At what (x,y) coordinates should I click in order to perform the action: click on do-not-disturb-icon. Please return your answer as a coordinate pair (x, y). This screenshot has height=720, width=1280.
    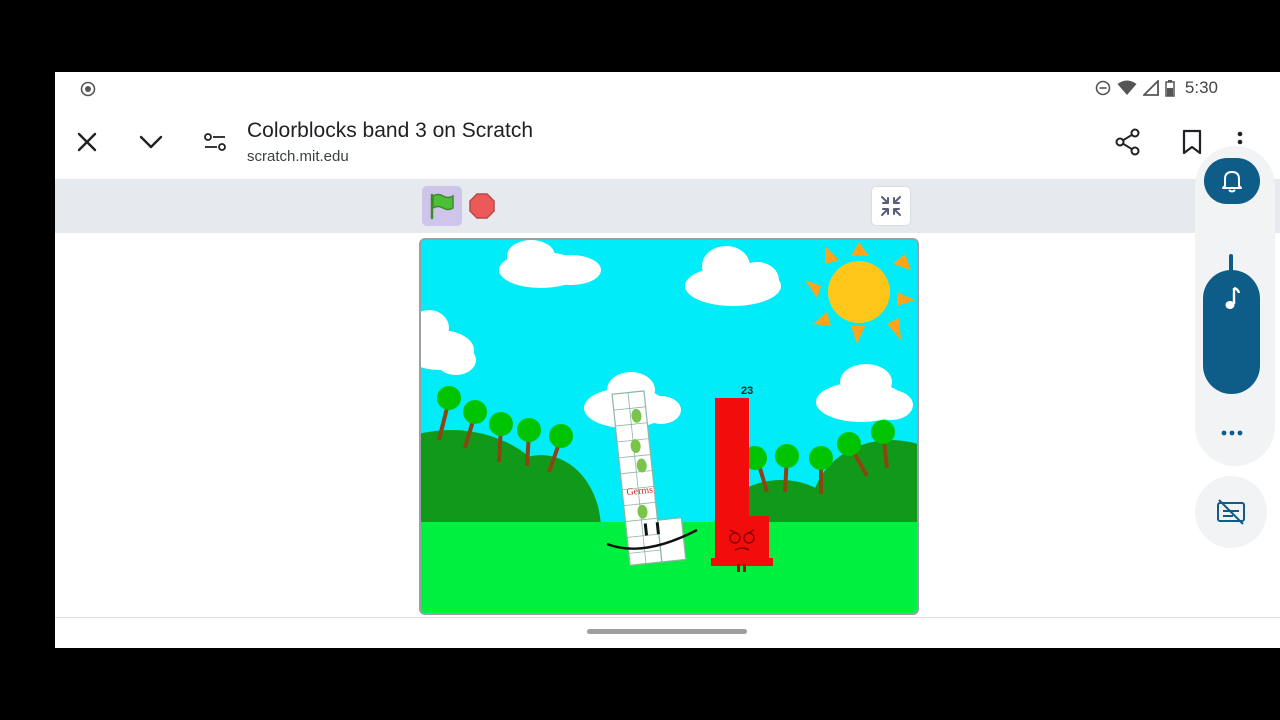
    Looking at the image, I should click on (1103, 88).